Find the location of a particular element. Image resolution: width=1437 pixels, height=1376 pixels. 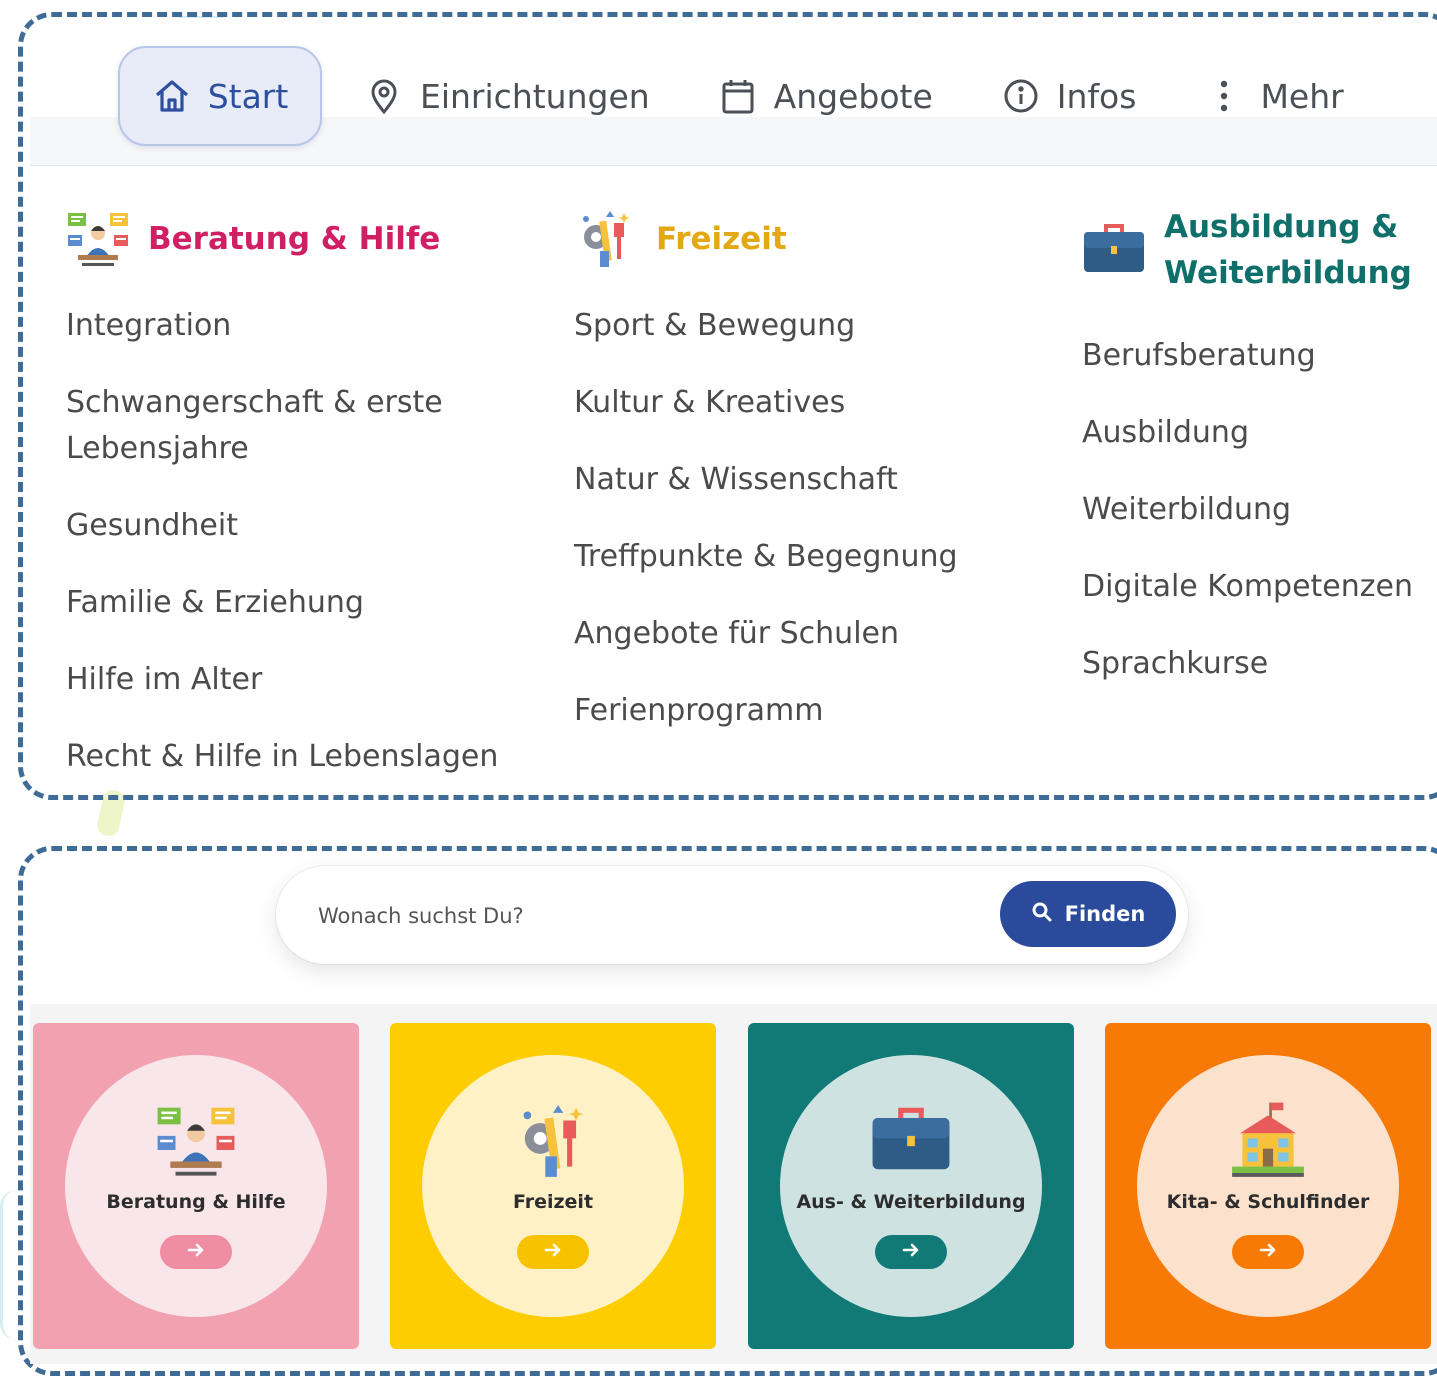

menu-heading-label: Beratung & Hilfe is located at coordinates (294, 239).